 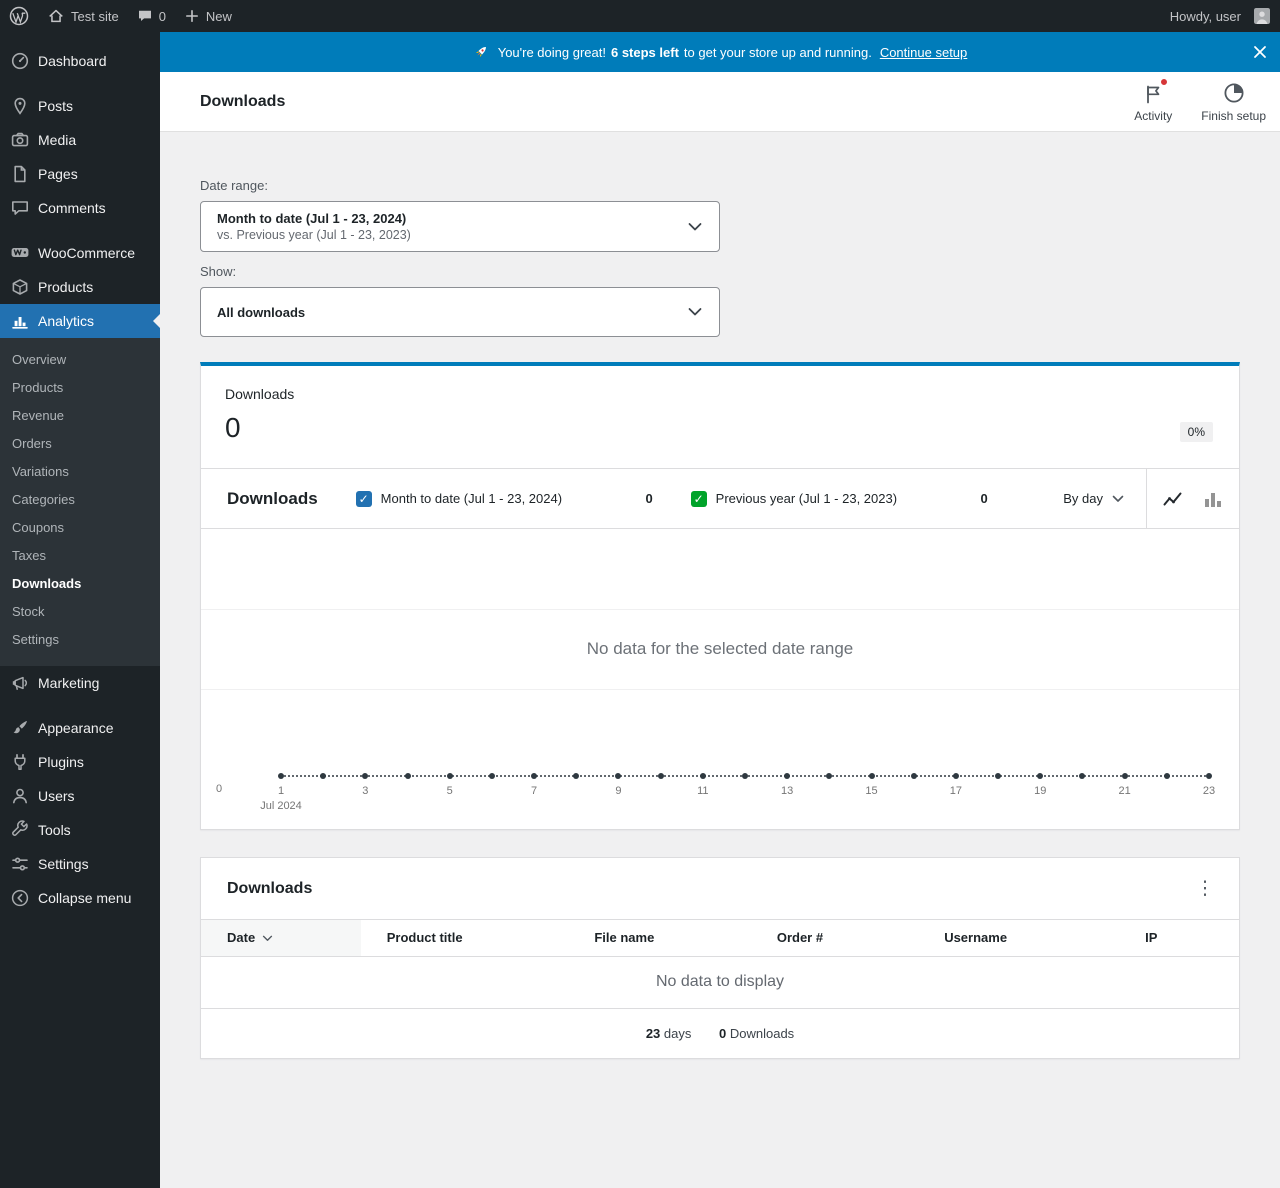 I want to click on site-menu: Test site, so click(x=83, y=16).